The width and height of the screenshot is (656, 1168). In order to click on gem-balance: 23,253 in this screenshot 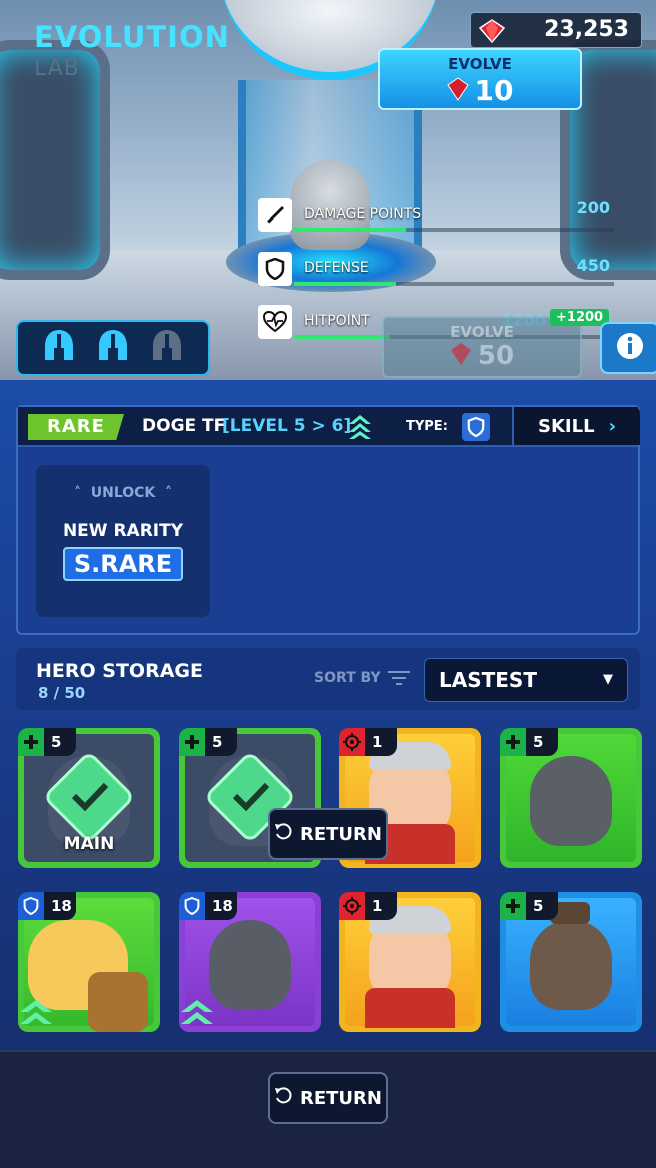, I will do `click(556, 30)`.